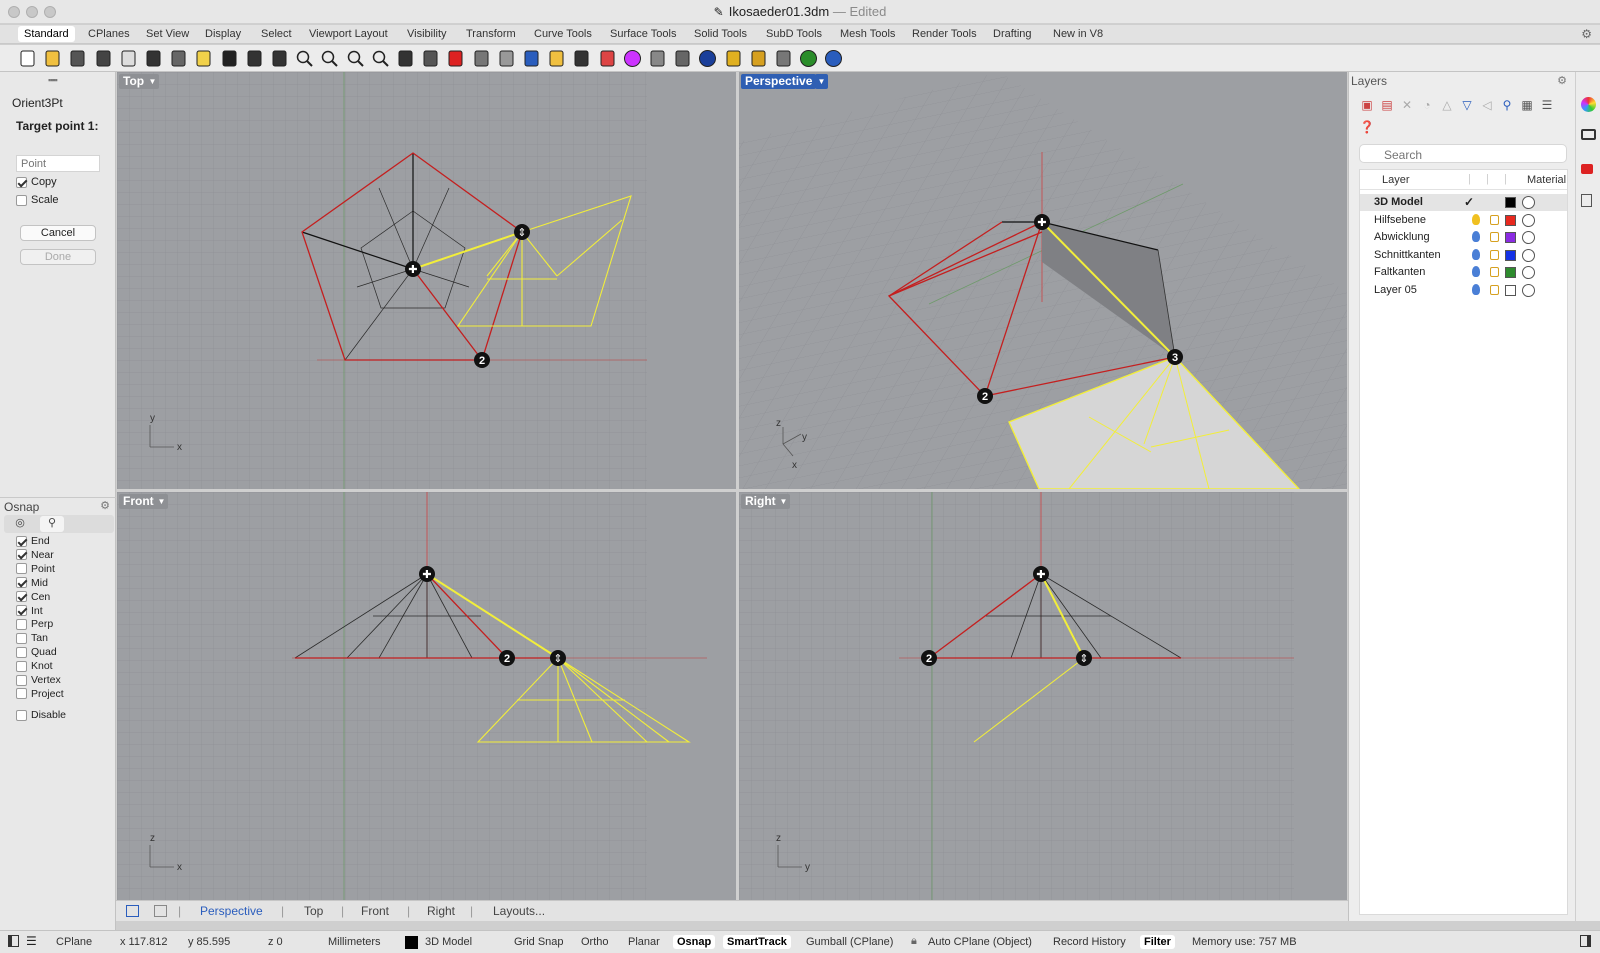  Describe the element at coordinates (1078, 34) in the screenshot. I see `tab-new-in-v8: New in V8` at that location.